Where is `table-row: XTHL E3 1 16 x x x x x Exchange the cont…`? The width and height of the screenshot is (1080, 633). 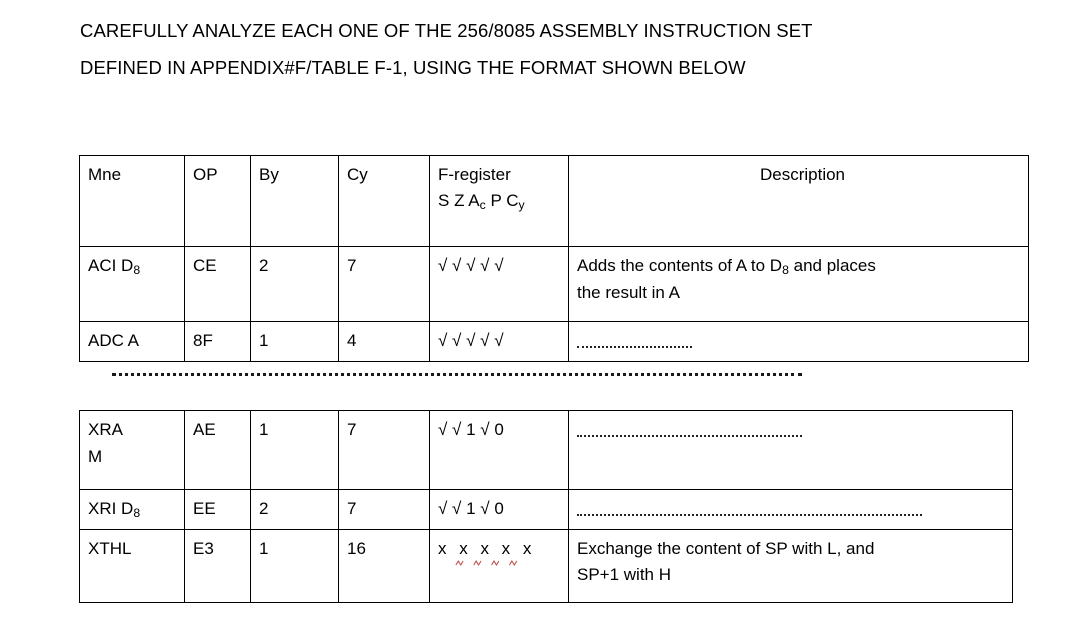 table-row: XTHL E3 1 16 x x x x x Exchange the cont… is located at coordinates (546, 566).